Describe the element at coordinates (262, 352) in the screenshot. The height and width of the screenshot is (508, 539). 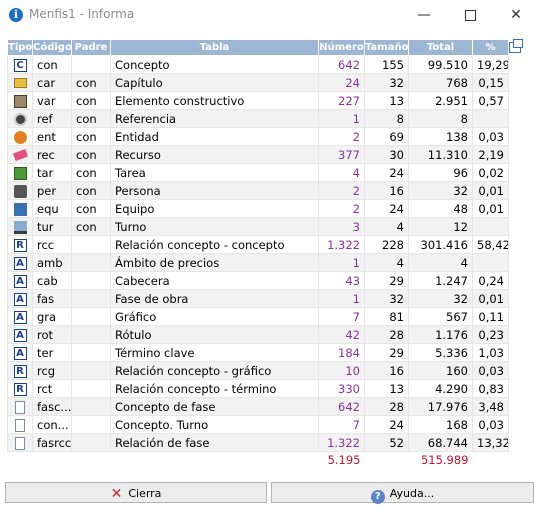
I see `table-row: Ater Término clave 184 29 5.336 1,03` at that location.